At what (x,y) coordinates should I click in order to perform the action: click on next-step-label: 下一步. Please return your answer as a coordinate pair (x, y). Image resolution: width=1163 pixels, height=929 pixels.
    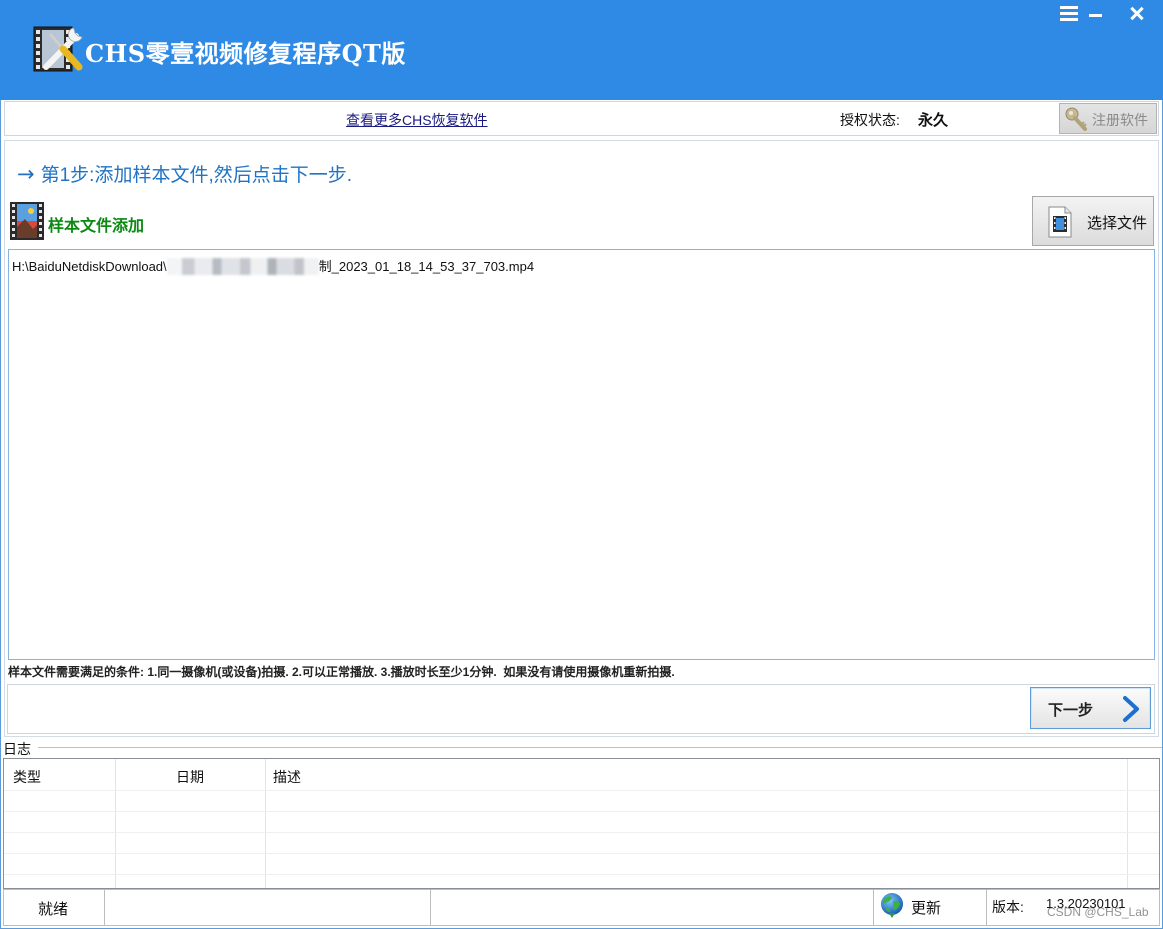
    Looking at the image, I should click on (1071, 710).